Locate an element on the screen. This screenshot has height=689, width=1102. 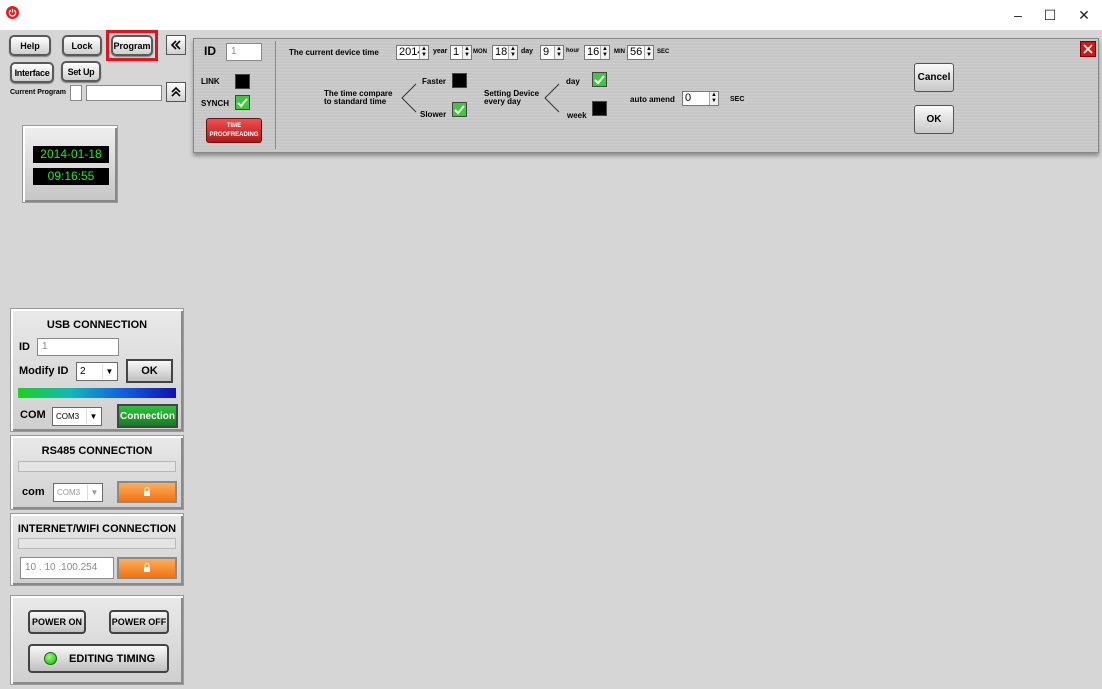
day-label: day is located at coordinates (527, 51).